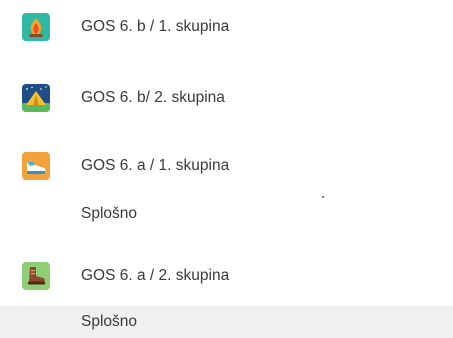 The height and width of the screenshot is (338, 453). I want to click on hiking-boot-icon, so click(36, 276).